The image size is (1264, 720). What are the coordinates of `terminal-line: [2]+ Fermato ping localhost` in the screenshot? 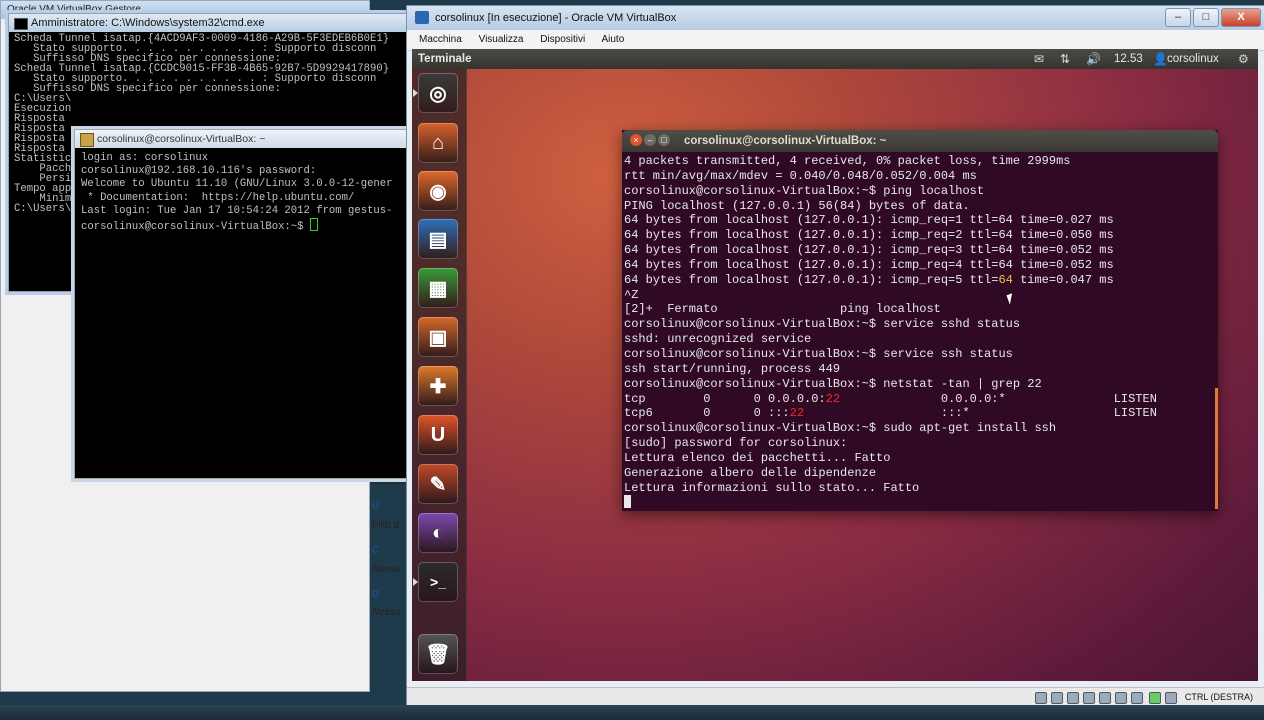 It's located at (782, 309).